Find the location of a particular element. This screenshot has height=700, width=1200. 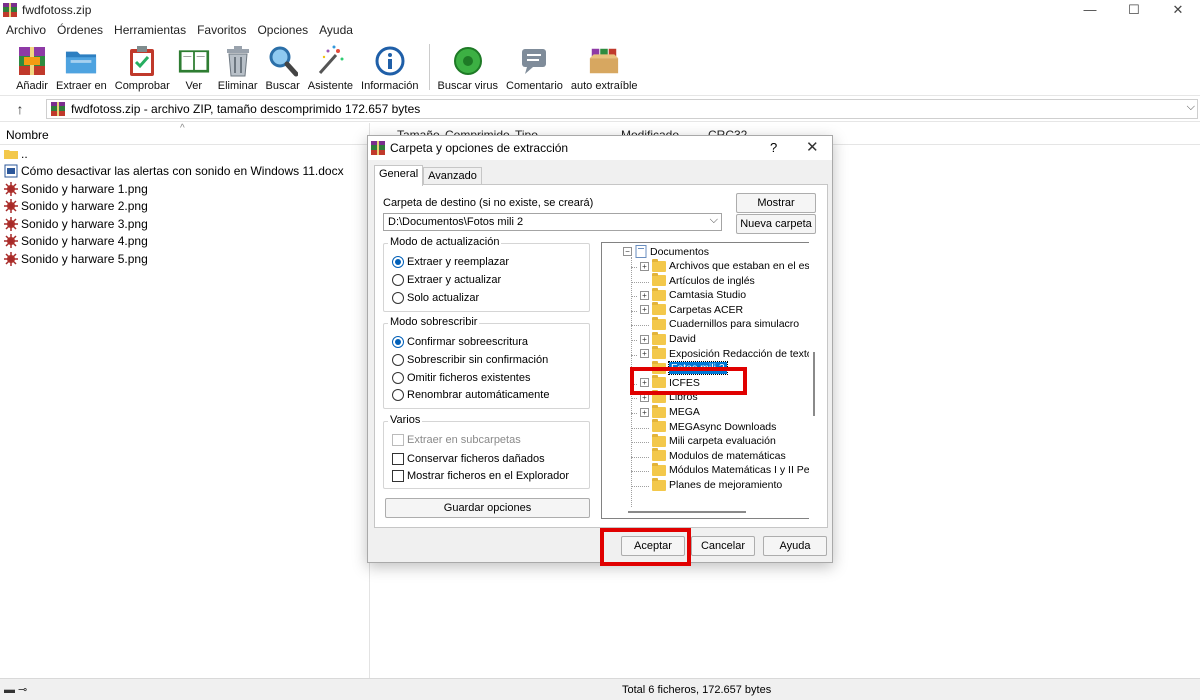

tree-node: Artículos de inglés is located at coordinates (697, 280).